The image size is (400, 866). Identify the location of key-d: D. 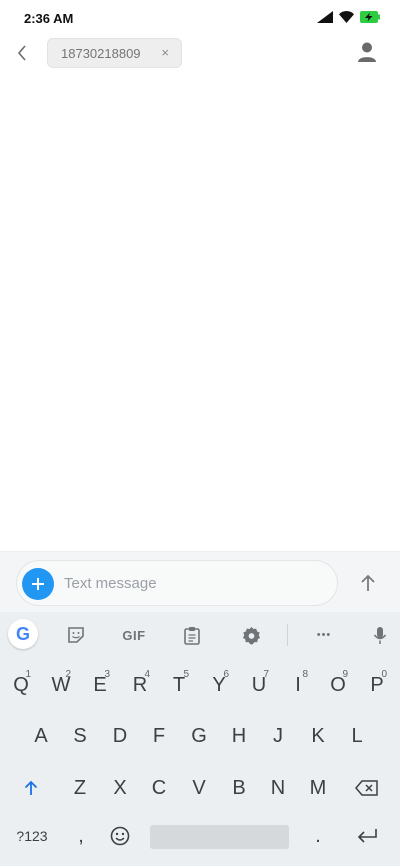
(120, 736).